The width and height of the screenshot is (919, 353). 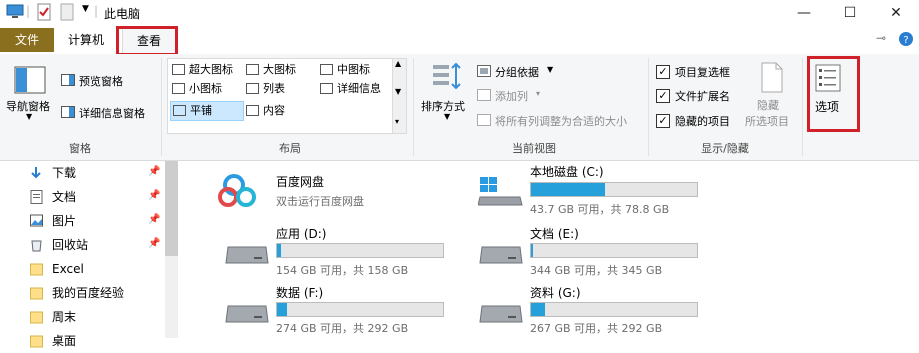 What do you see at coordinates (561, 121) in the screenshot?
I see `size-all-columns-button: 将所有列调整为合适的大小` at bounding box center [561, 121].